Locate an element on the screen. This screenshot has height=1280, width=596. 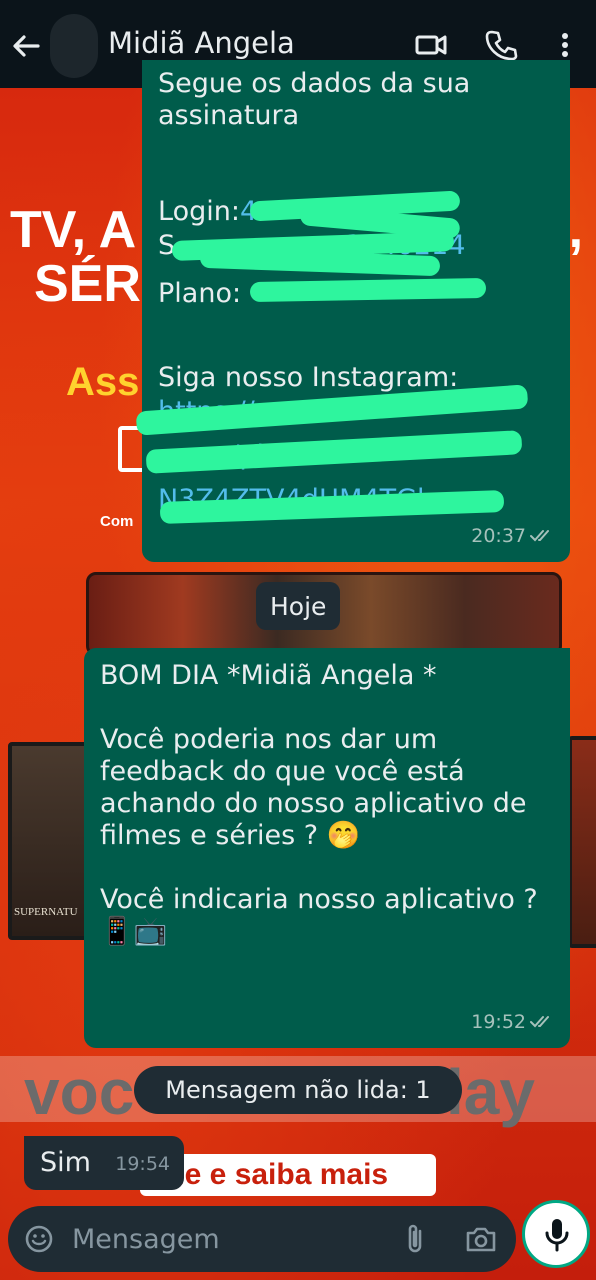
message-time: 19:54 is located at coordinates (142, 1164).